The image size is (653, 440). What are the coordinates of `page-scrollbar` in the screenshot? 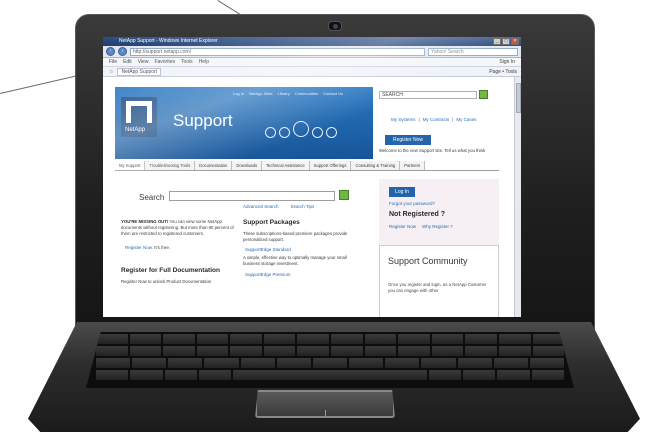 It's located at (517, 197).